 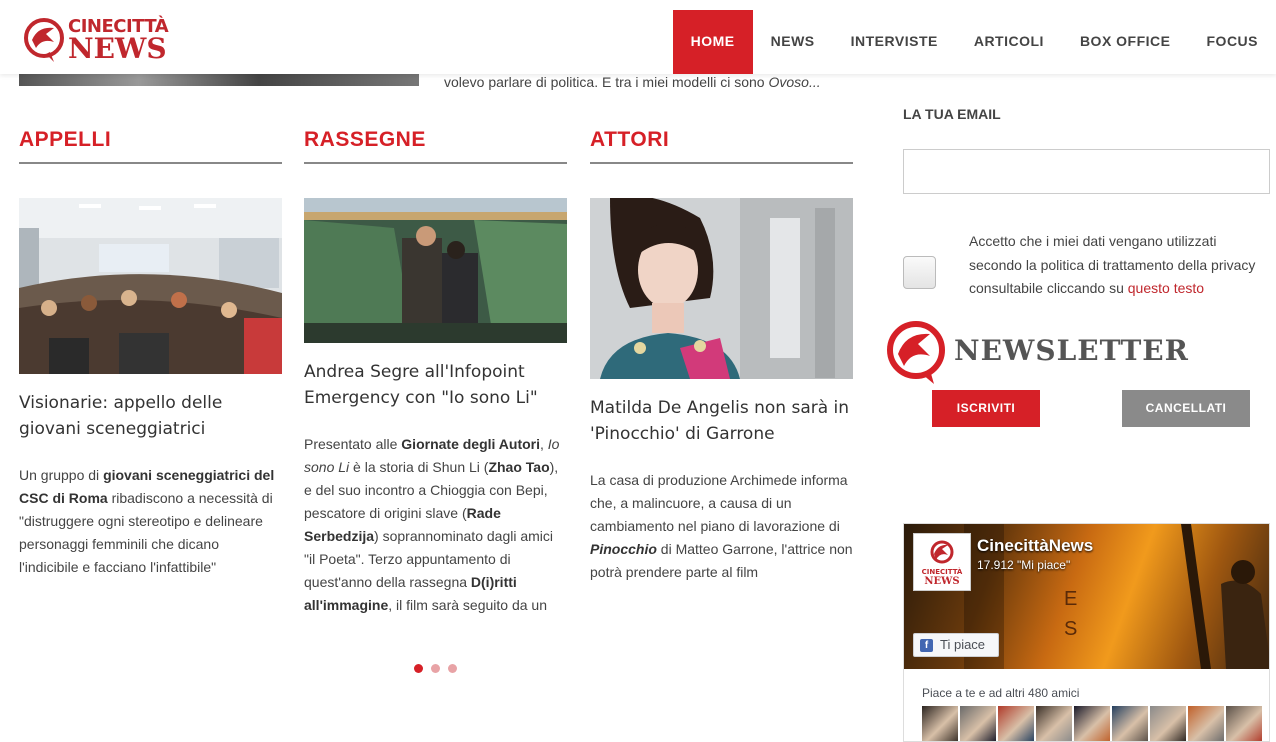 What do you see at coordinates (1125, 42) in the screenshot?
I see `nav-box-office: BOX OFFICE` at bounding box center [1125, 42].